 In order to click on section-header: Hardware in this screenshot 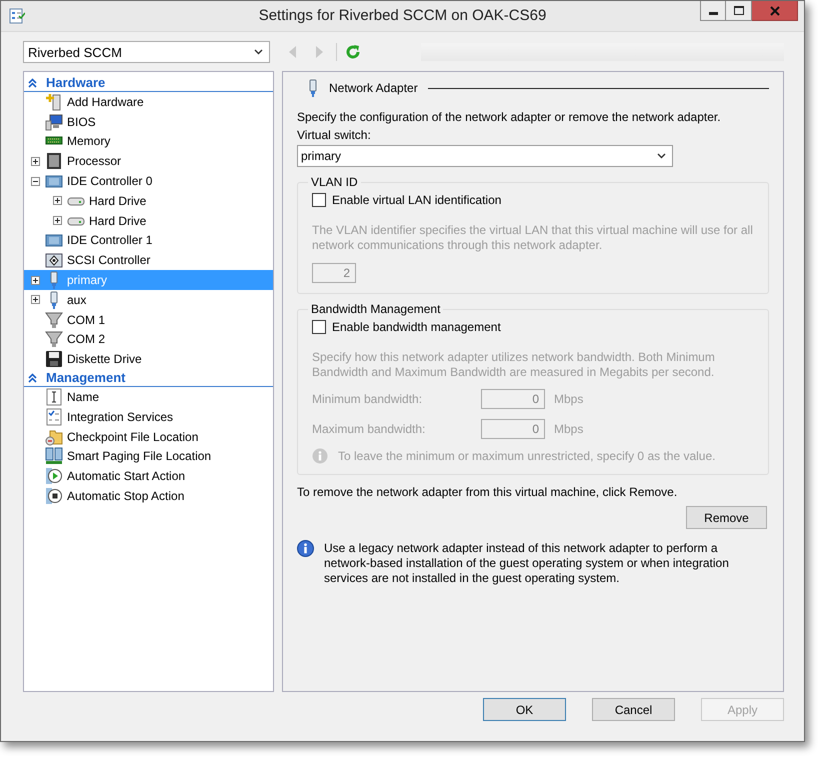, I will do `click(148, 83)`.